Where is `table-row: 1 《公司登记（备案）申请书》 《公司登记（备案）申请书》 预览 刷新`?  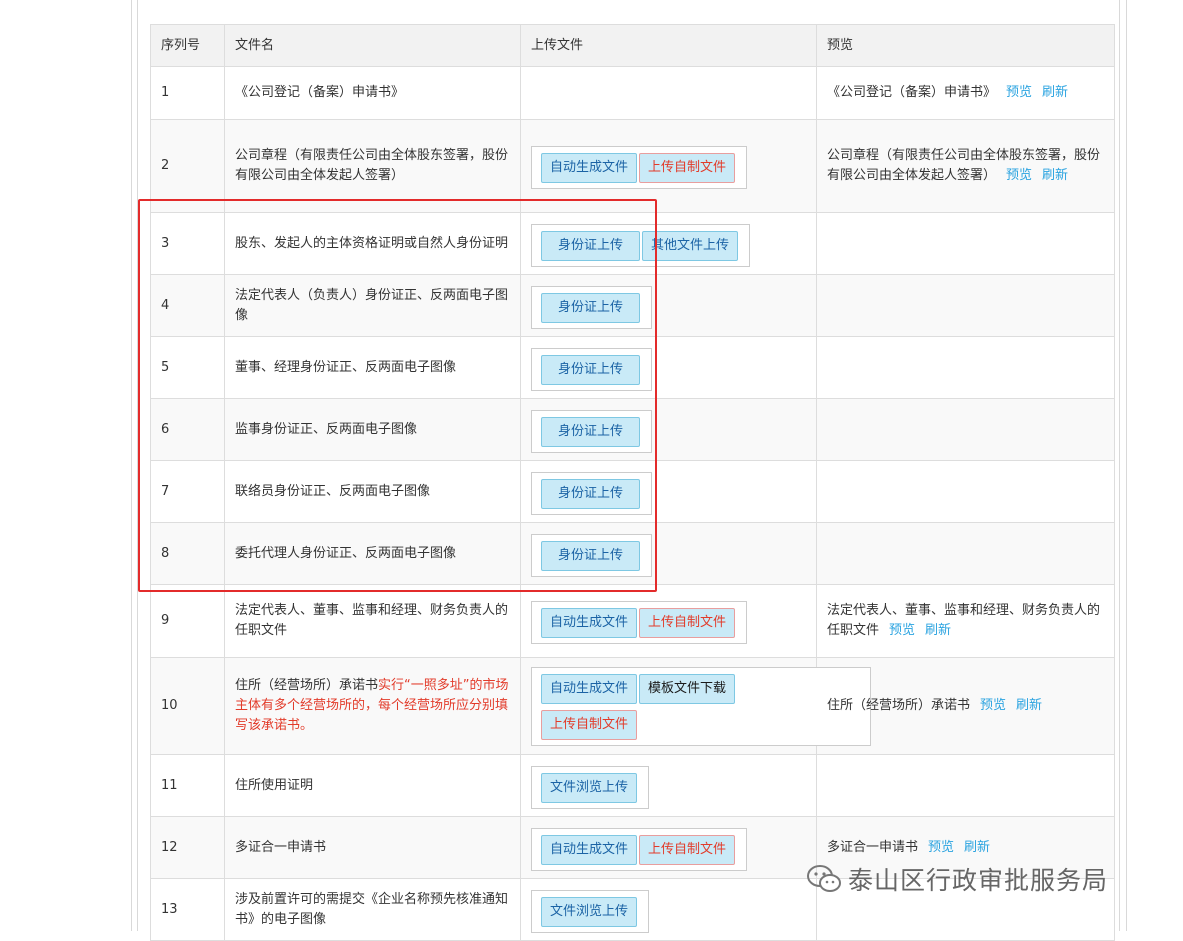
table-row: 1 《公司登记（备案）申请书》 《公司登记（备案）申请书》 预览 刷新 is located at coordinates (632, 93).